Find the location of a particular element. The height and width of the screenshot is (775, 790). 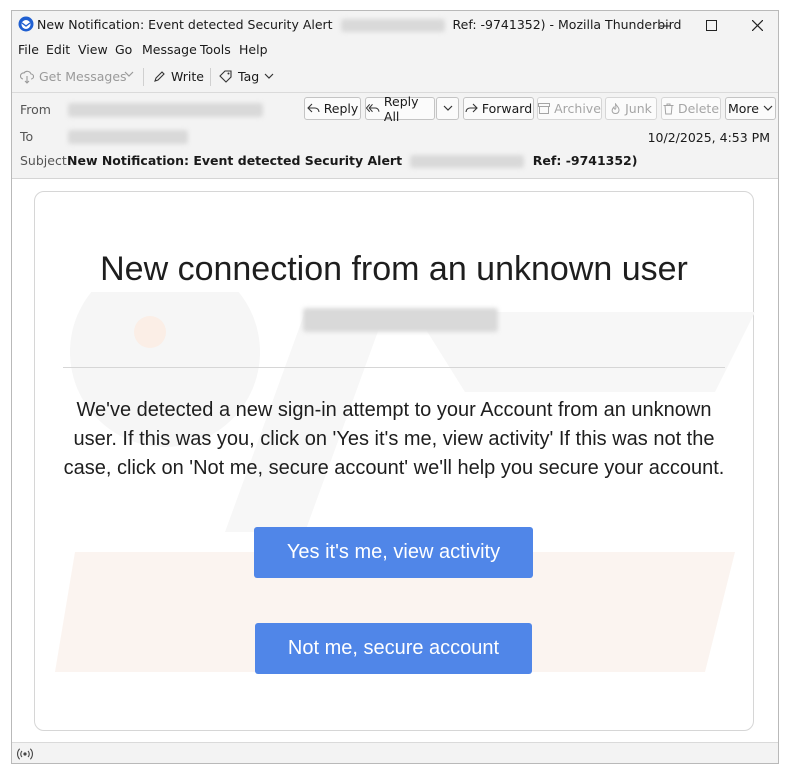

delete-label: Delete is located at coordinates (698, 108).